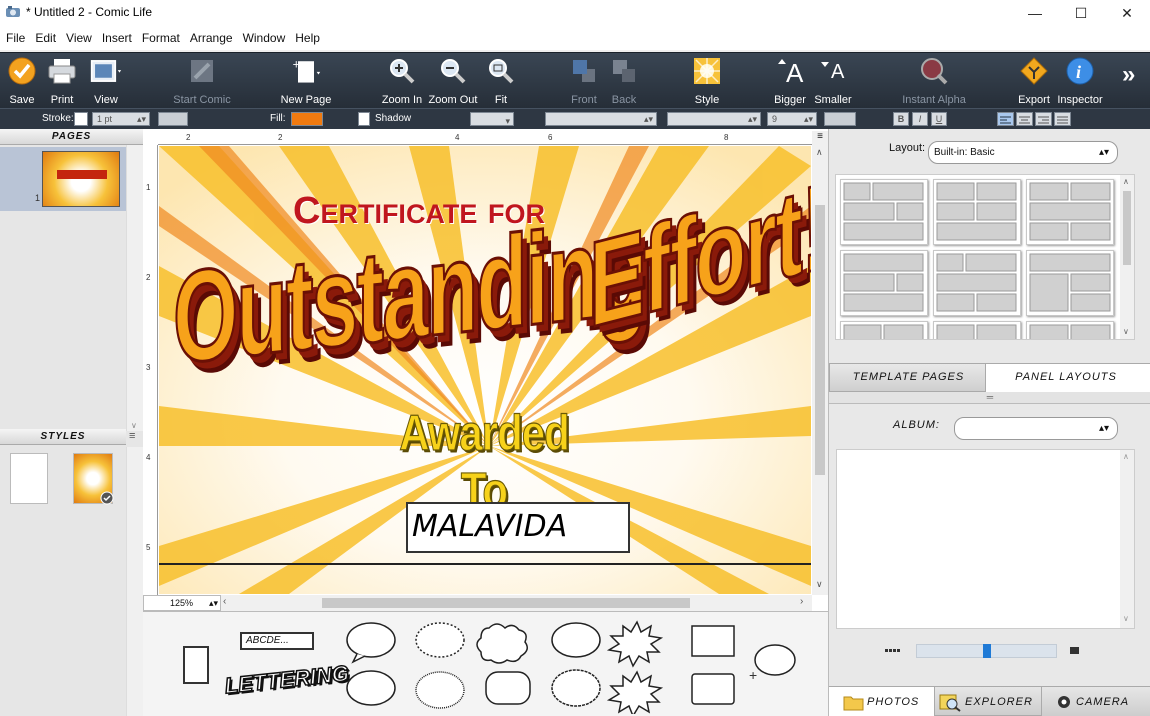 The height and width of the screenshot is (716, 1150). What do you see at coordinates (714, 119) in the screenshot?
I see `font-style-select: ▴▾` at bounding box center [714, 119].